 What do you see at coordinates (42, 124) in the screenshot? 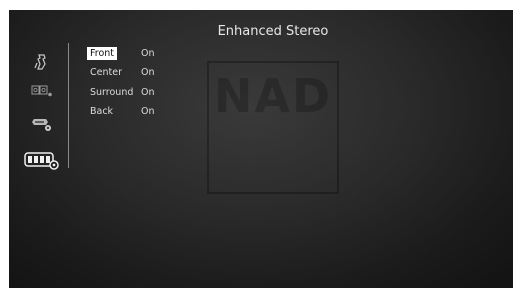
I see `speaker-settings-icon` at bounding box center [42, 124].